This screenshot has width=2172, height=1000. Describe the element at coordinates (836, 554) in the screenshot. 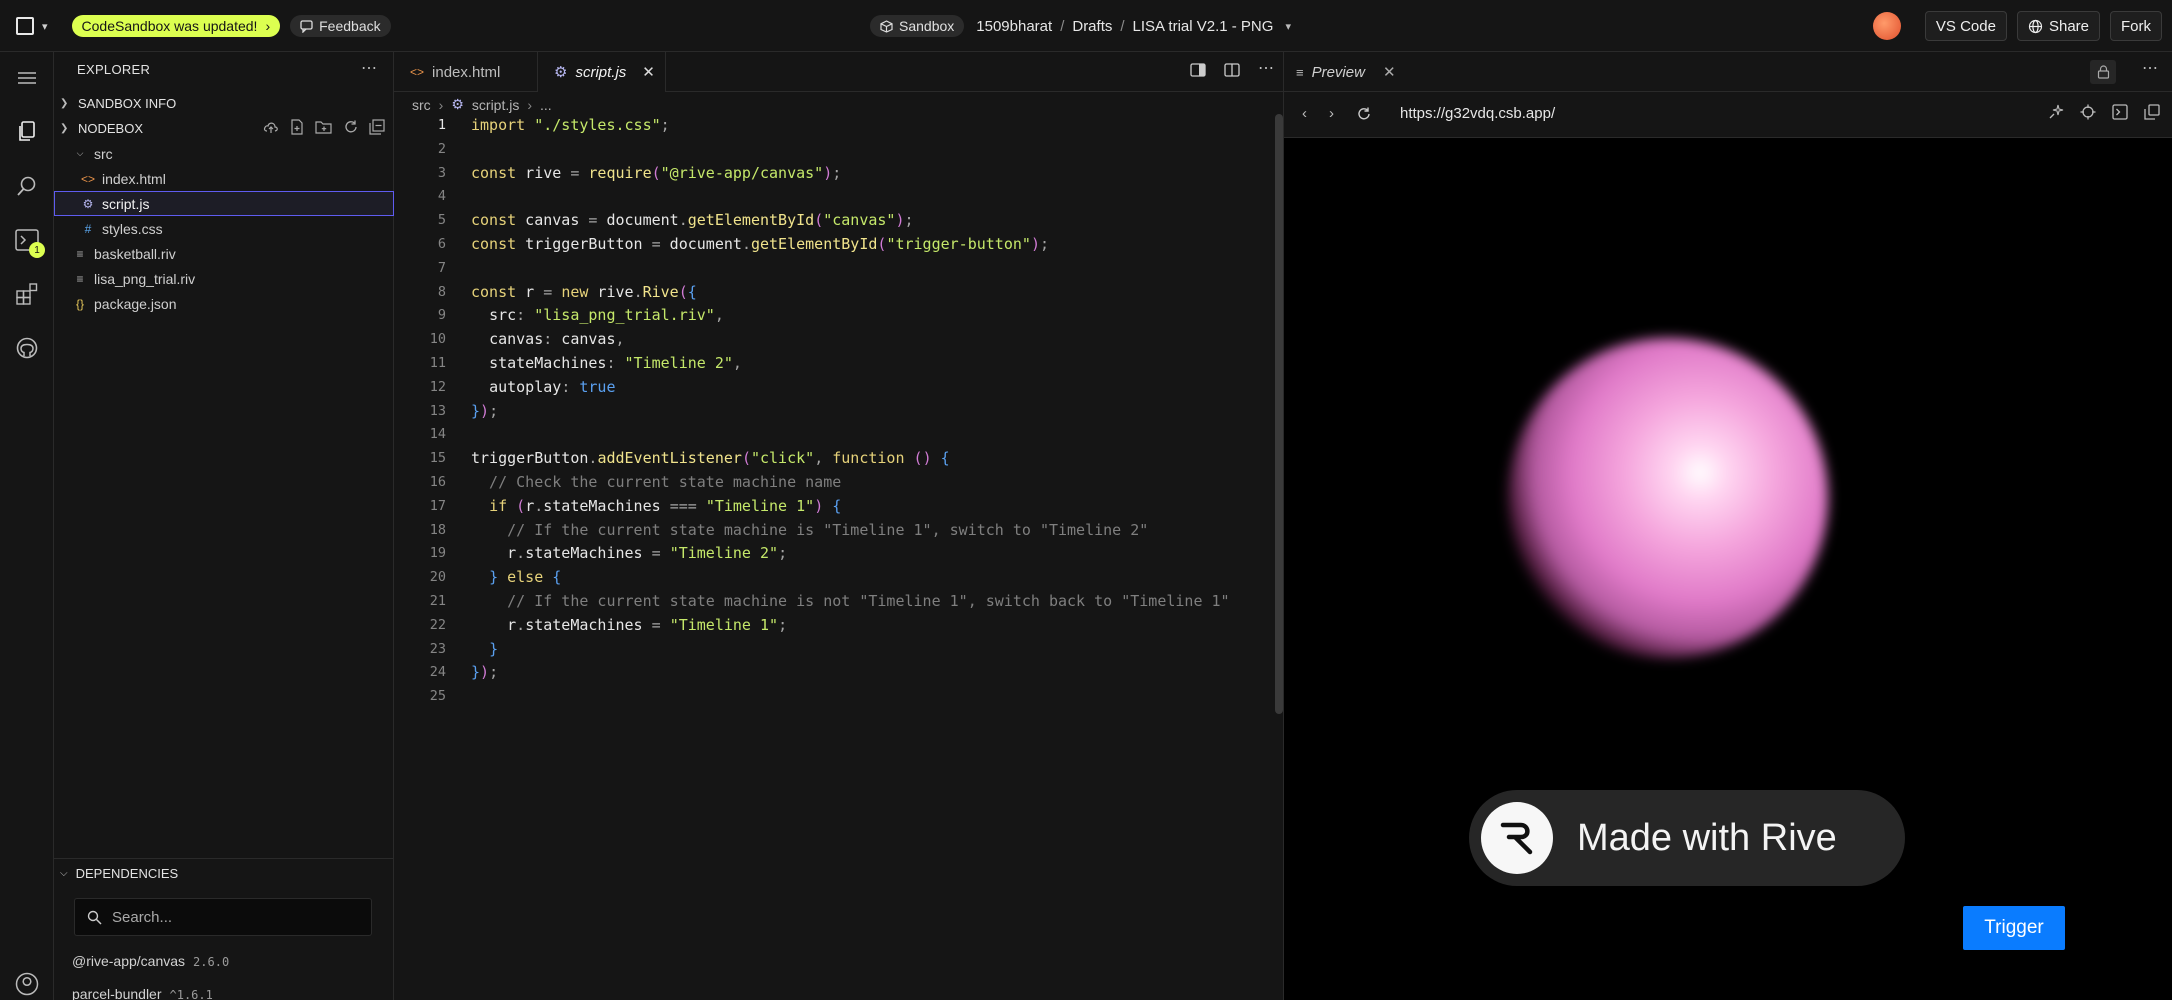

I see `code-line: 19 r.stateMachines = "Timeline 2";` at that location.